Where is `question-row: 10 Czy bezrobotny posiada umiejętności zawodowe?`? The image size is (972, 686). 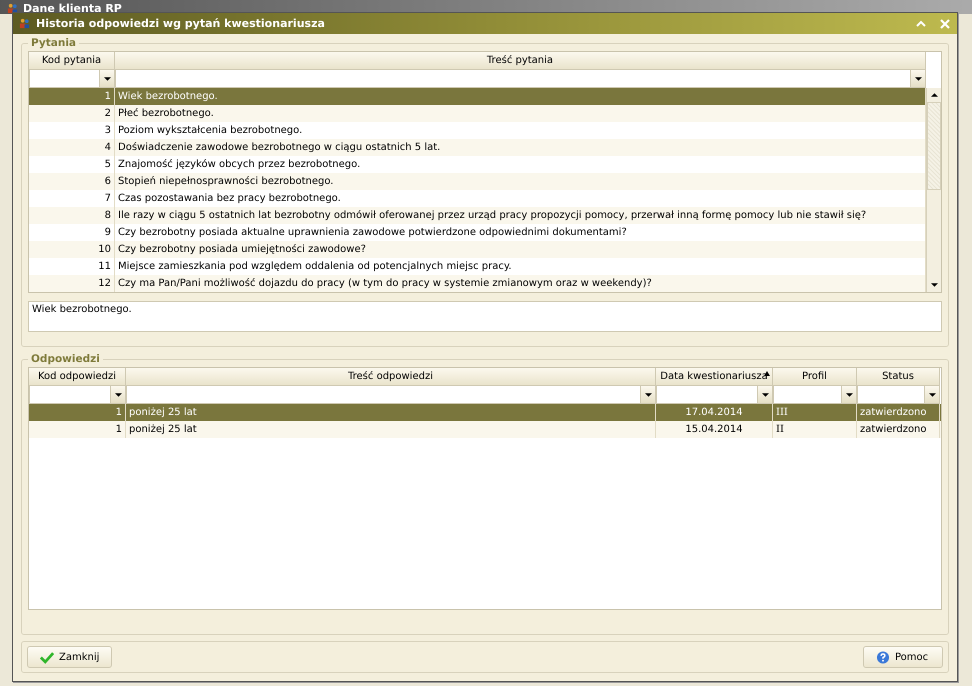 question-row: 10 Czy bezrobotny posiada umiejętności zawodowe? is located at coordinates (477, 249).